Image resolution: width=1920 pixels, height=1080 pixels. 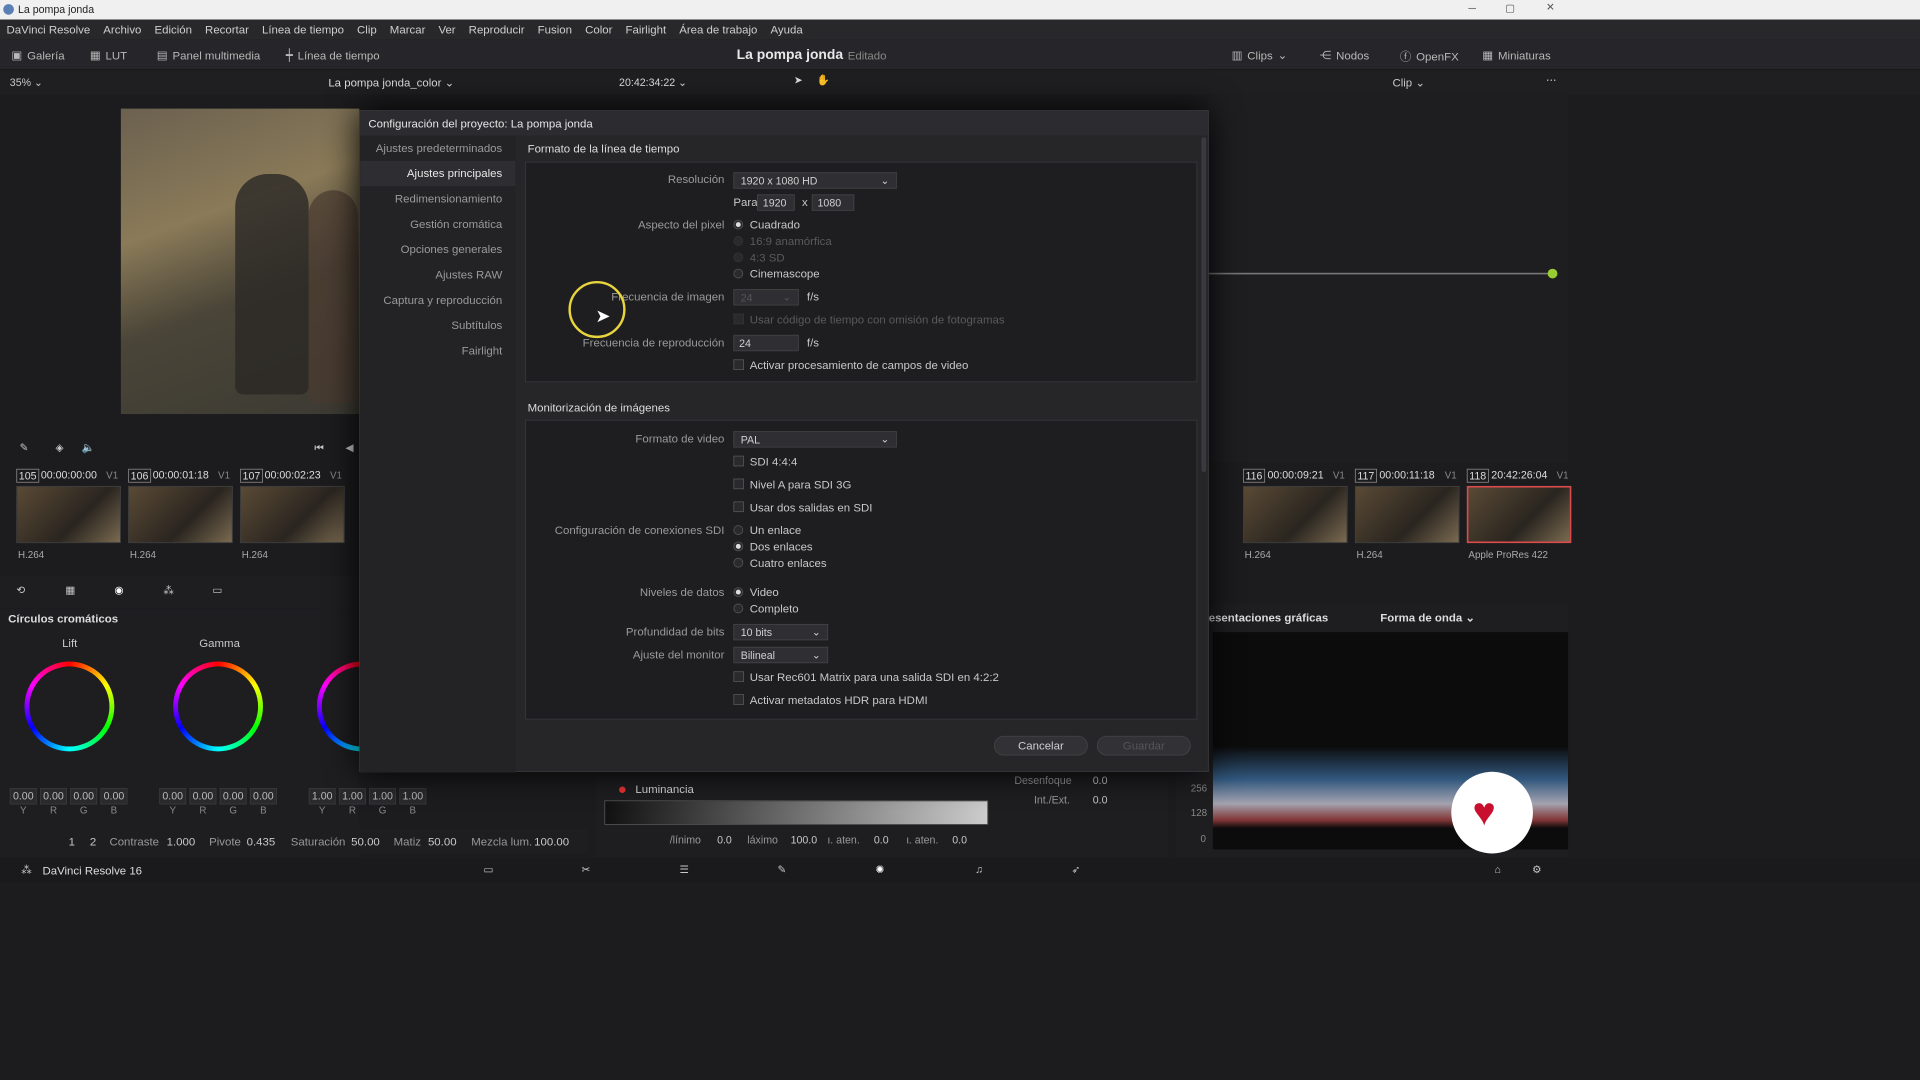 What do you see at coordinates (815, 180) in the screenshot?
I see `resolucion-dropdown: 1920 x 1080 HD ⌄` at bounding box center [815, 180].